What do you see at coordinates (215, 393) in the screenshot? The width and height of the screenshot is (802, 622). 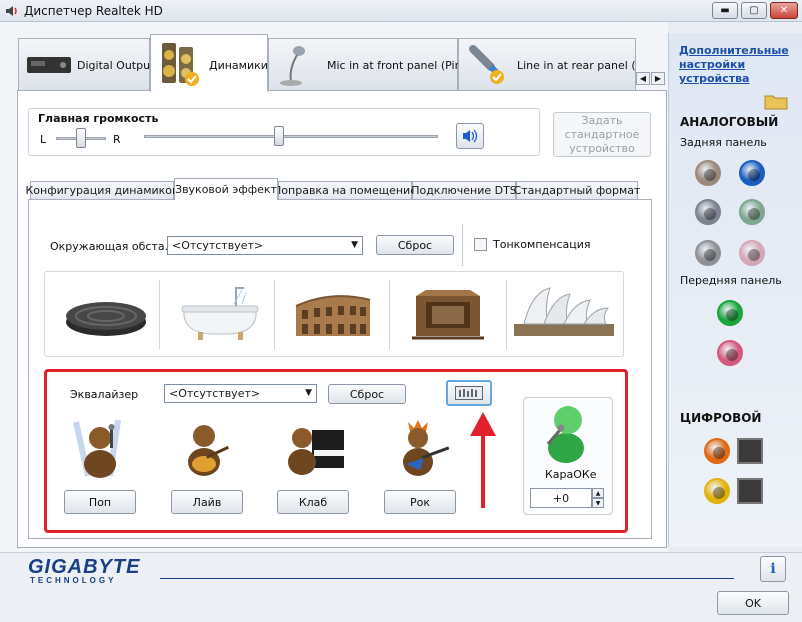 I see `equalizer-selected-value: <Отсутствует>` at bounding box center [215, 393].